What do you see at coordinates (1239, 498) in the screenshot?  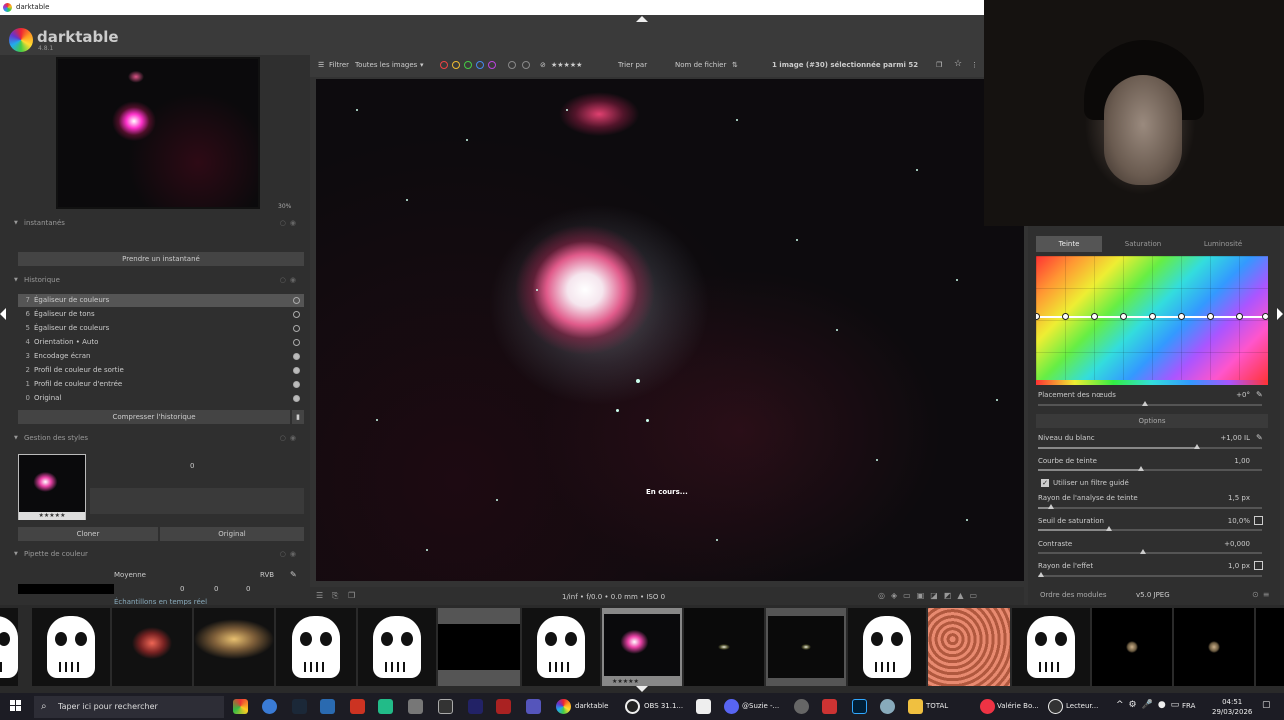 I see `hue-analysis-radius-value: 1,5 px` at bounding box center [1239, 498].